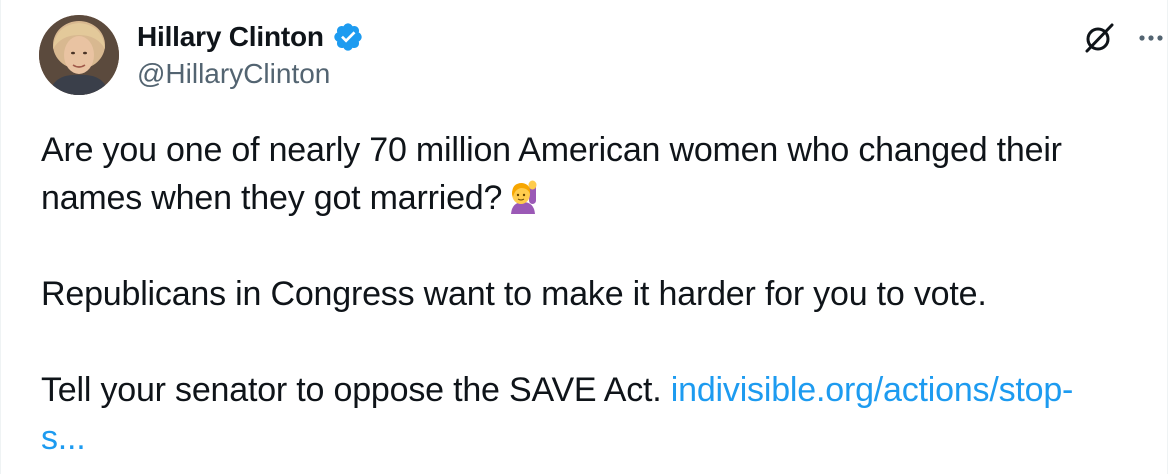 This screenshot has width=1170, height=474. Describe the element at coordinates (1099, 38) in the screenshot. I see `grok-icon` at that location.